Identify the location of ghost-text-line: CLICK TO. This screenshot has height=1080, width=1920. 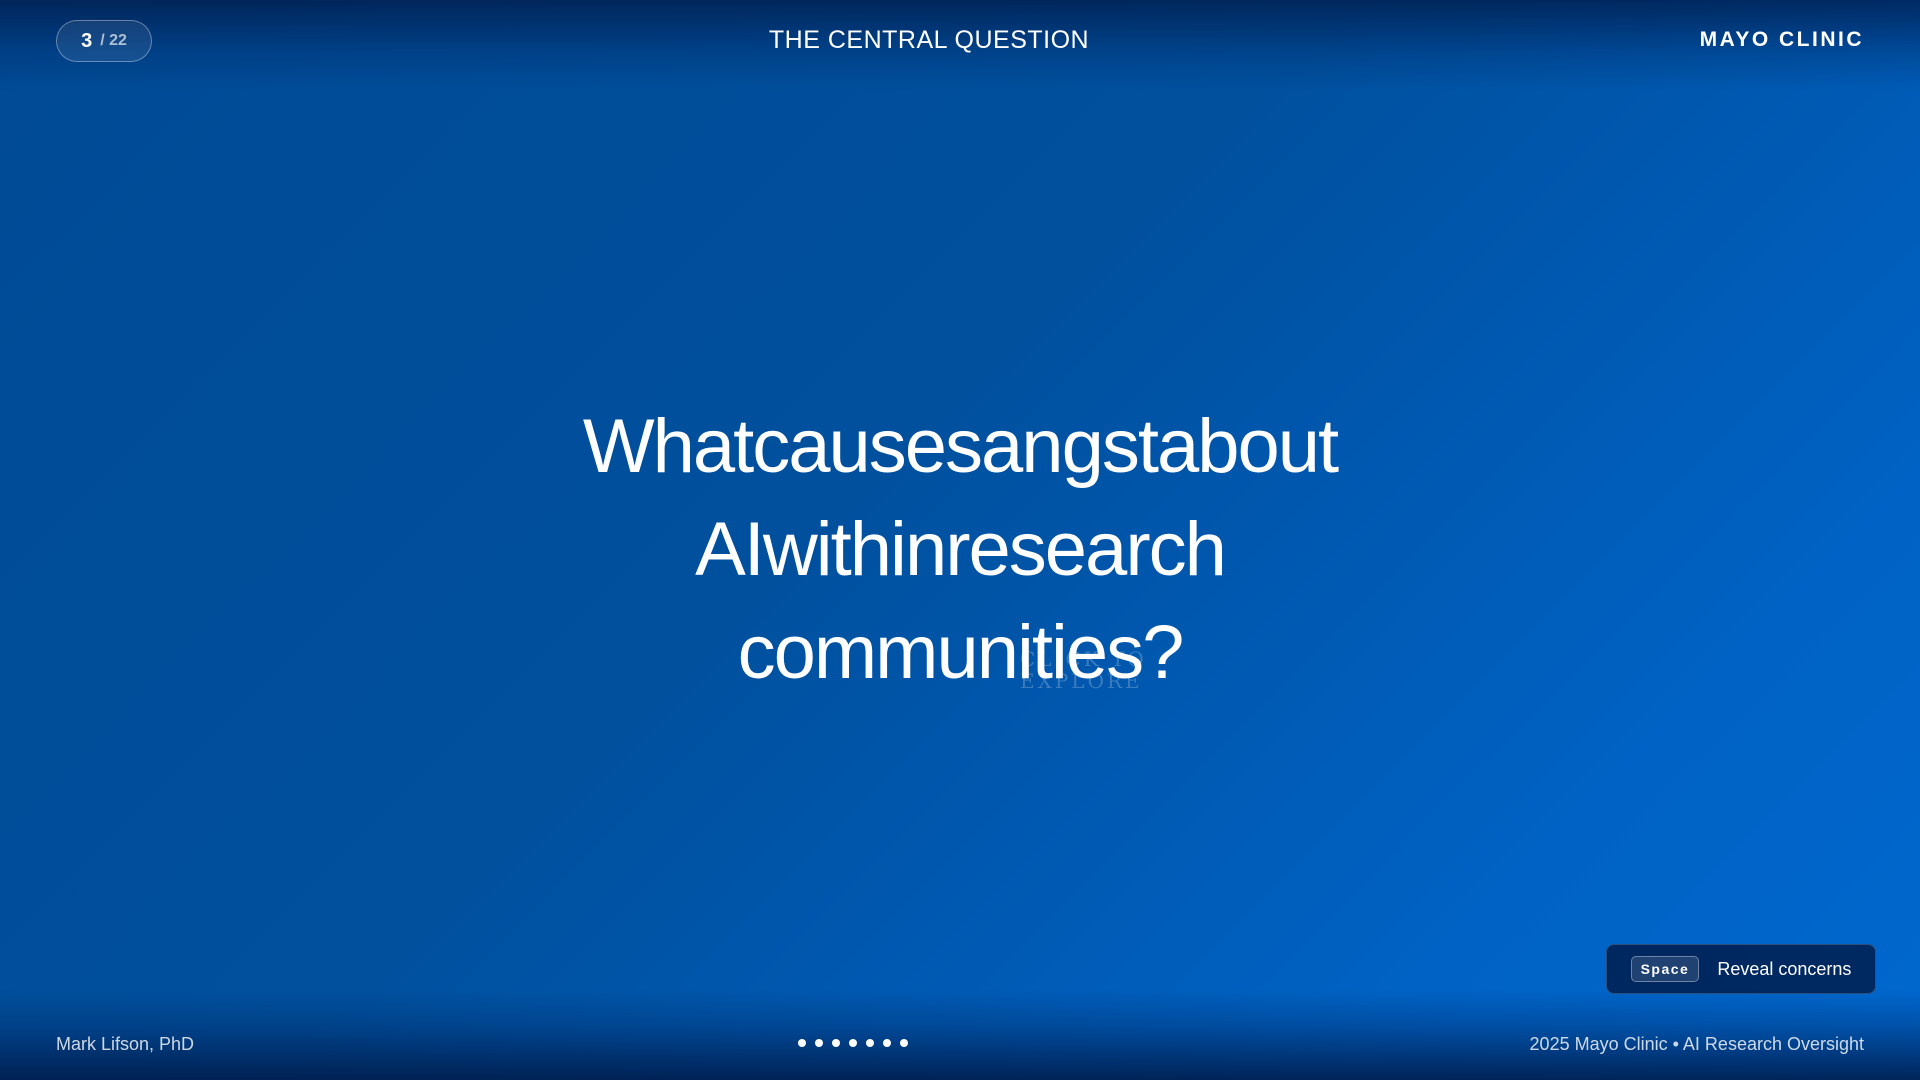
(1083, 659).